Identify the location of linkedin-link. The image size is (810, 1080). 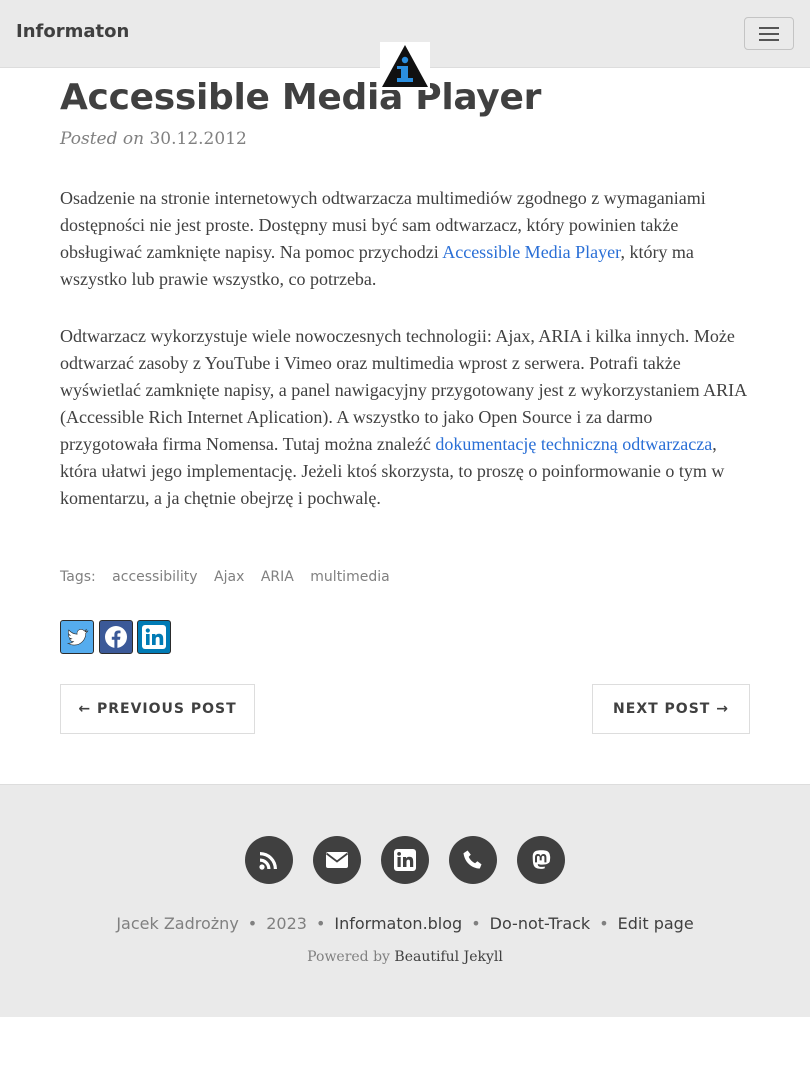
(405, 860).